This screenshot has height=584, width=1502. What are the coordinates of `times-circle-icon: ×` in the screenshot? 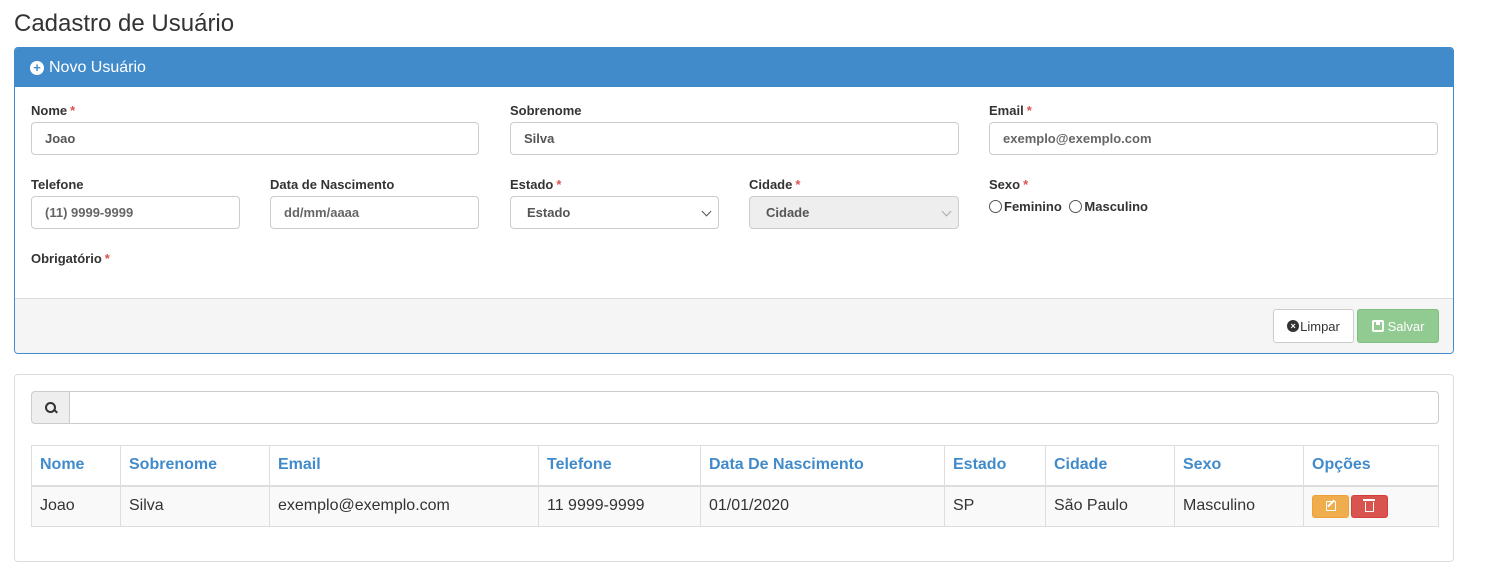 It's located at (1293, 326).